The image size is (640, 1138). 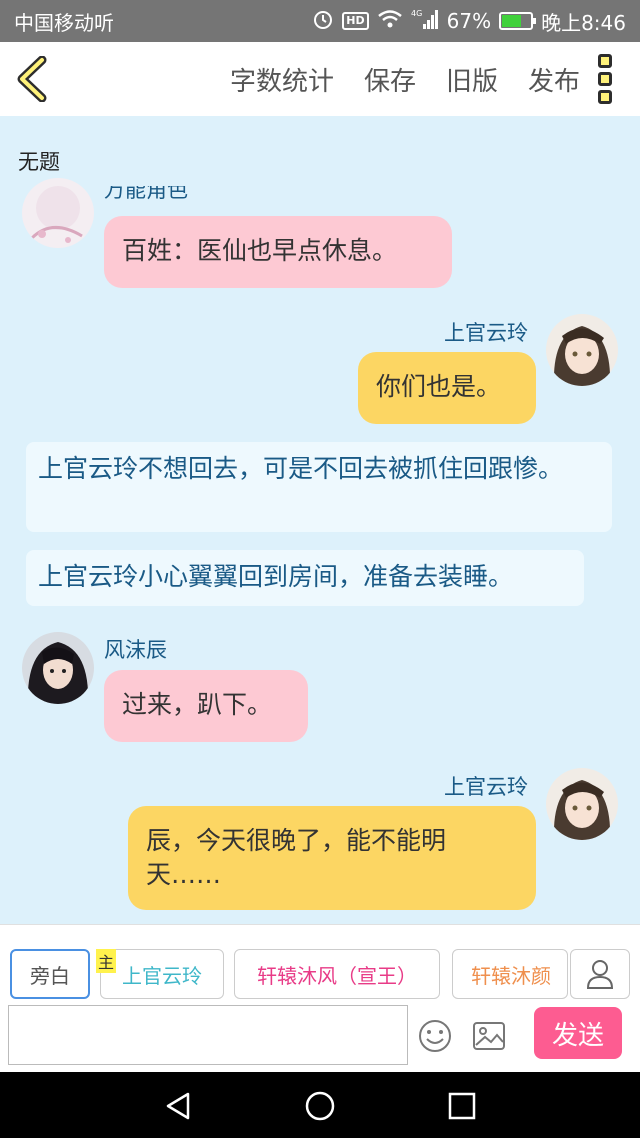 I want to click on nav-recents-icon, so click(x=462, y=1108).